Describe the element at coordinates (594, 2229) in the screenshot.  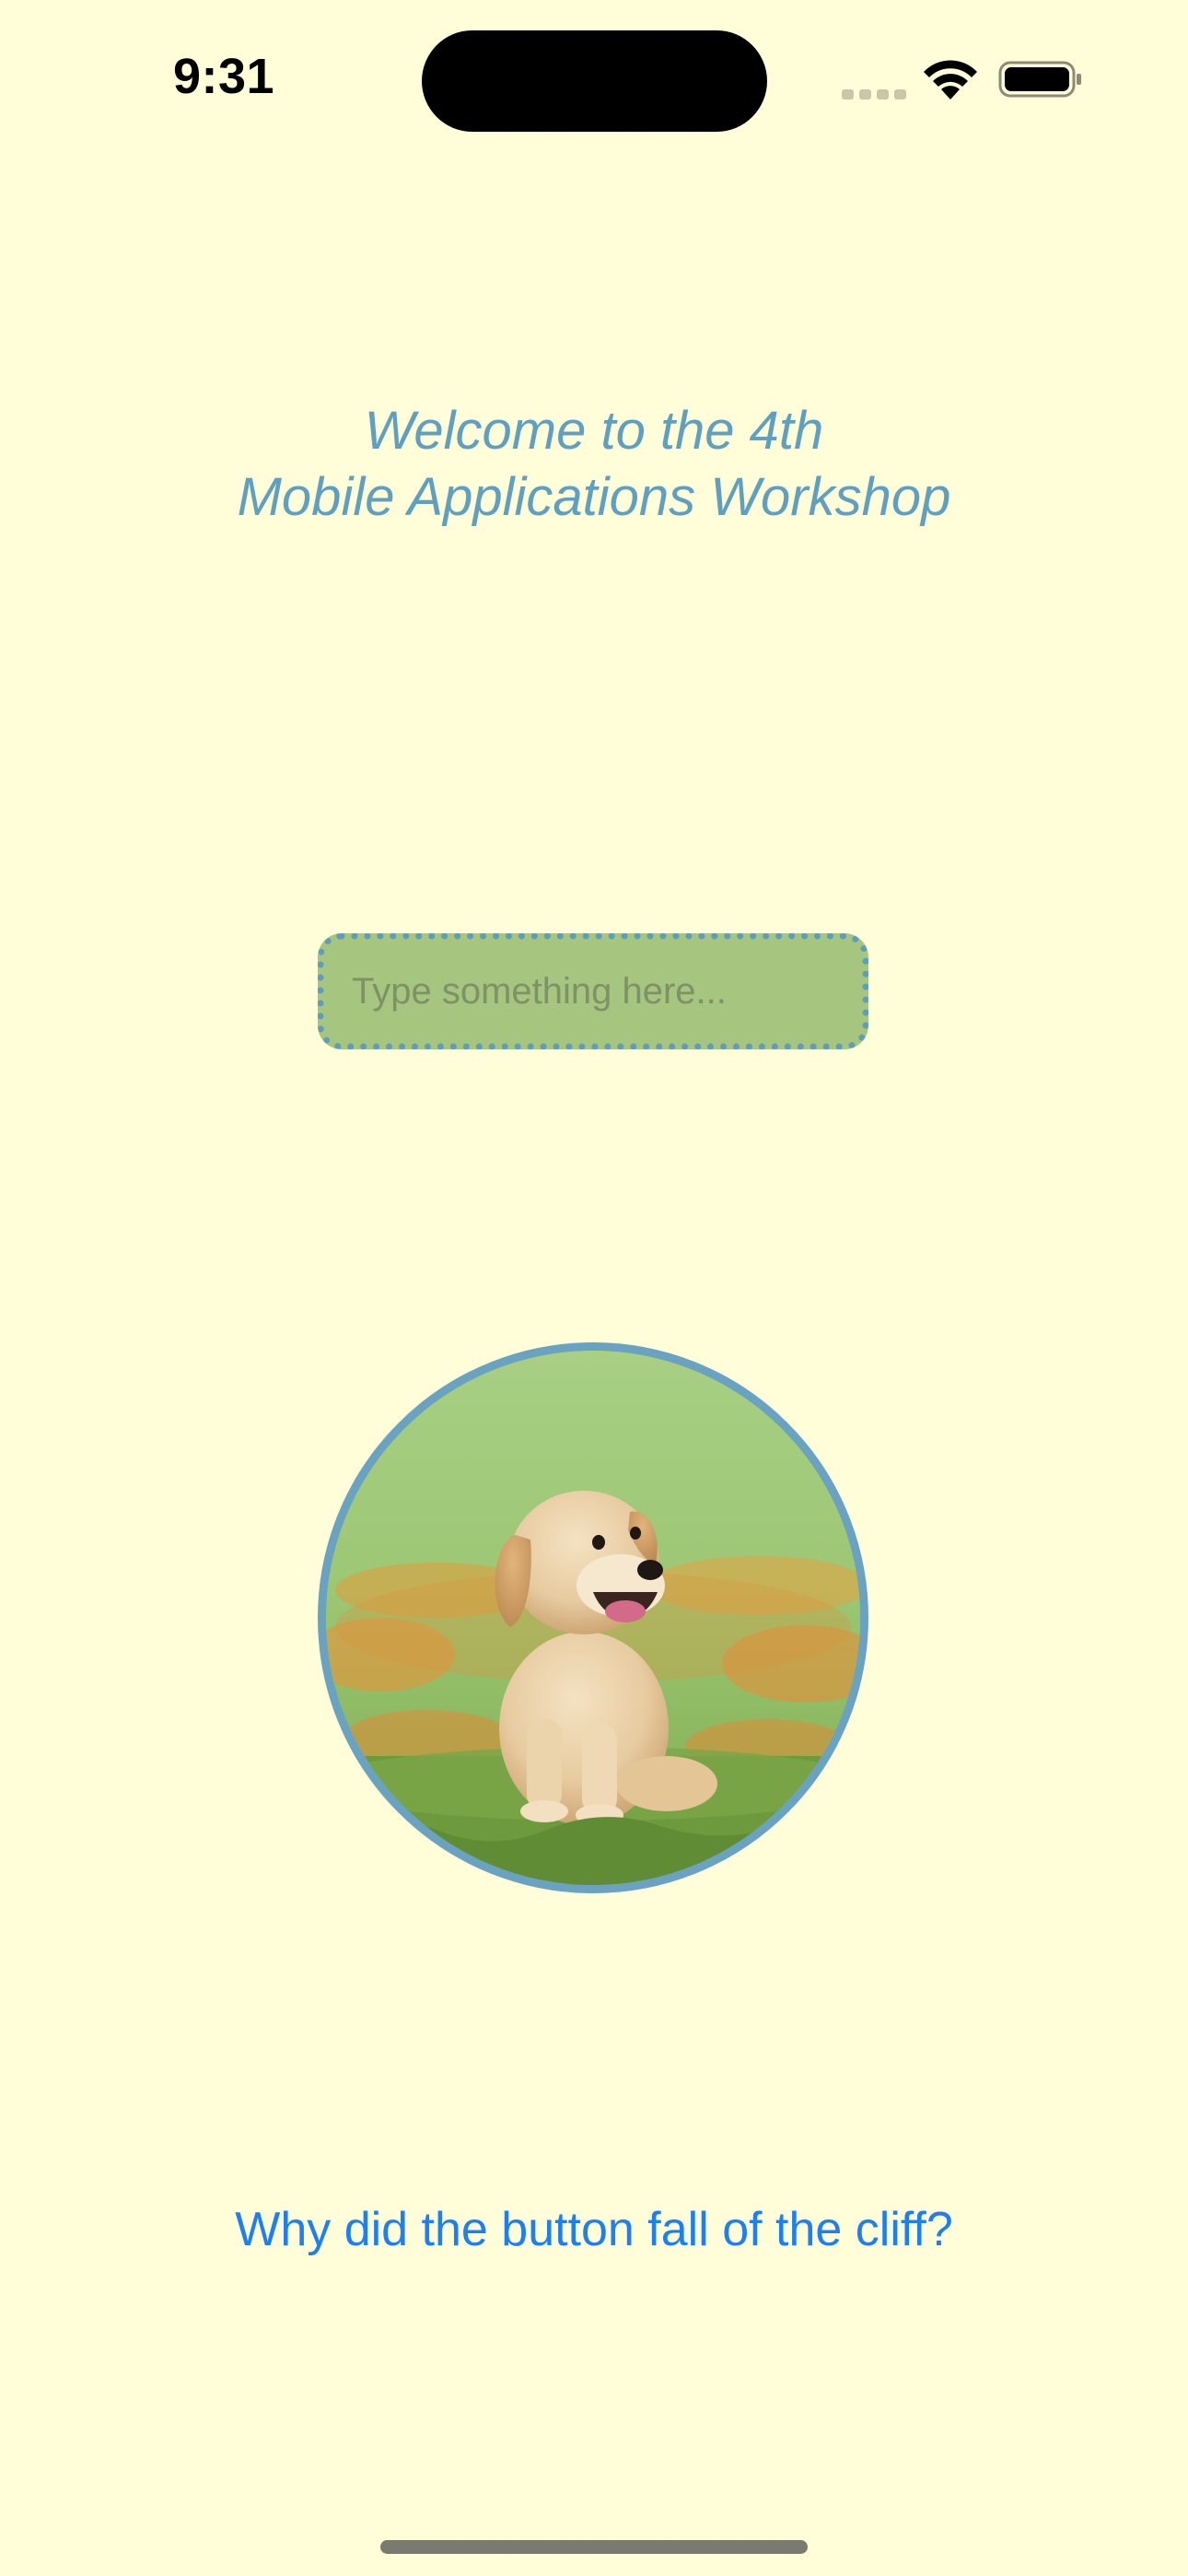
I see `joke-button: Why did the button fall of the cliff?` at that location.